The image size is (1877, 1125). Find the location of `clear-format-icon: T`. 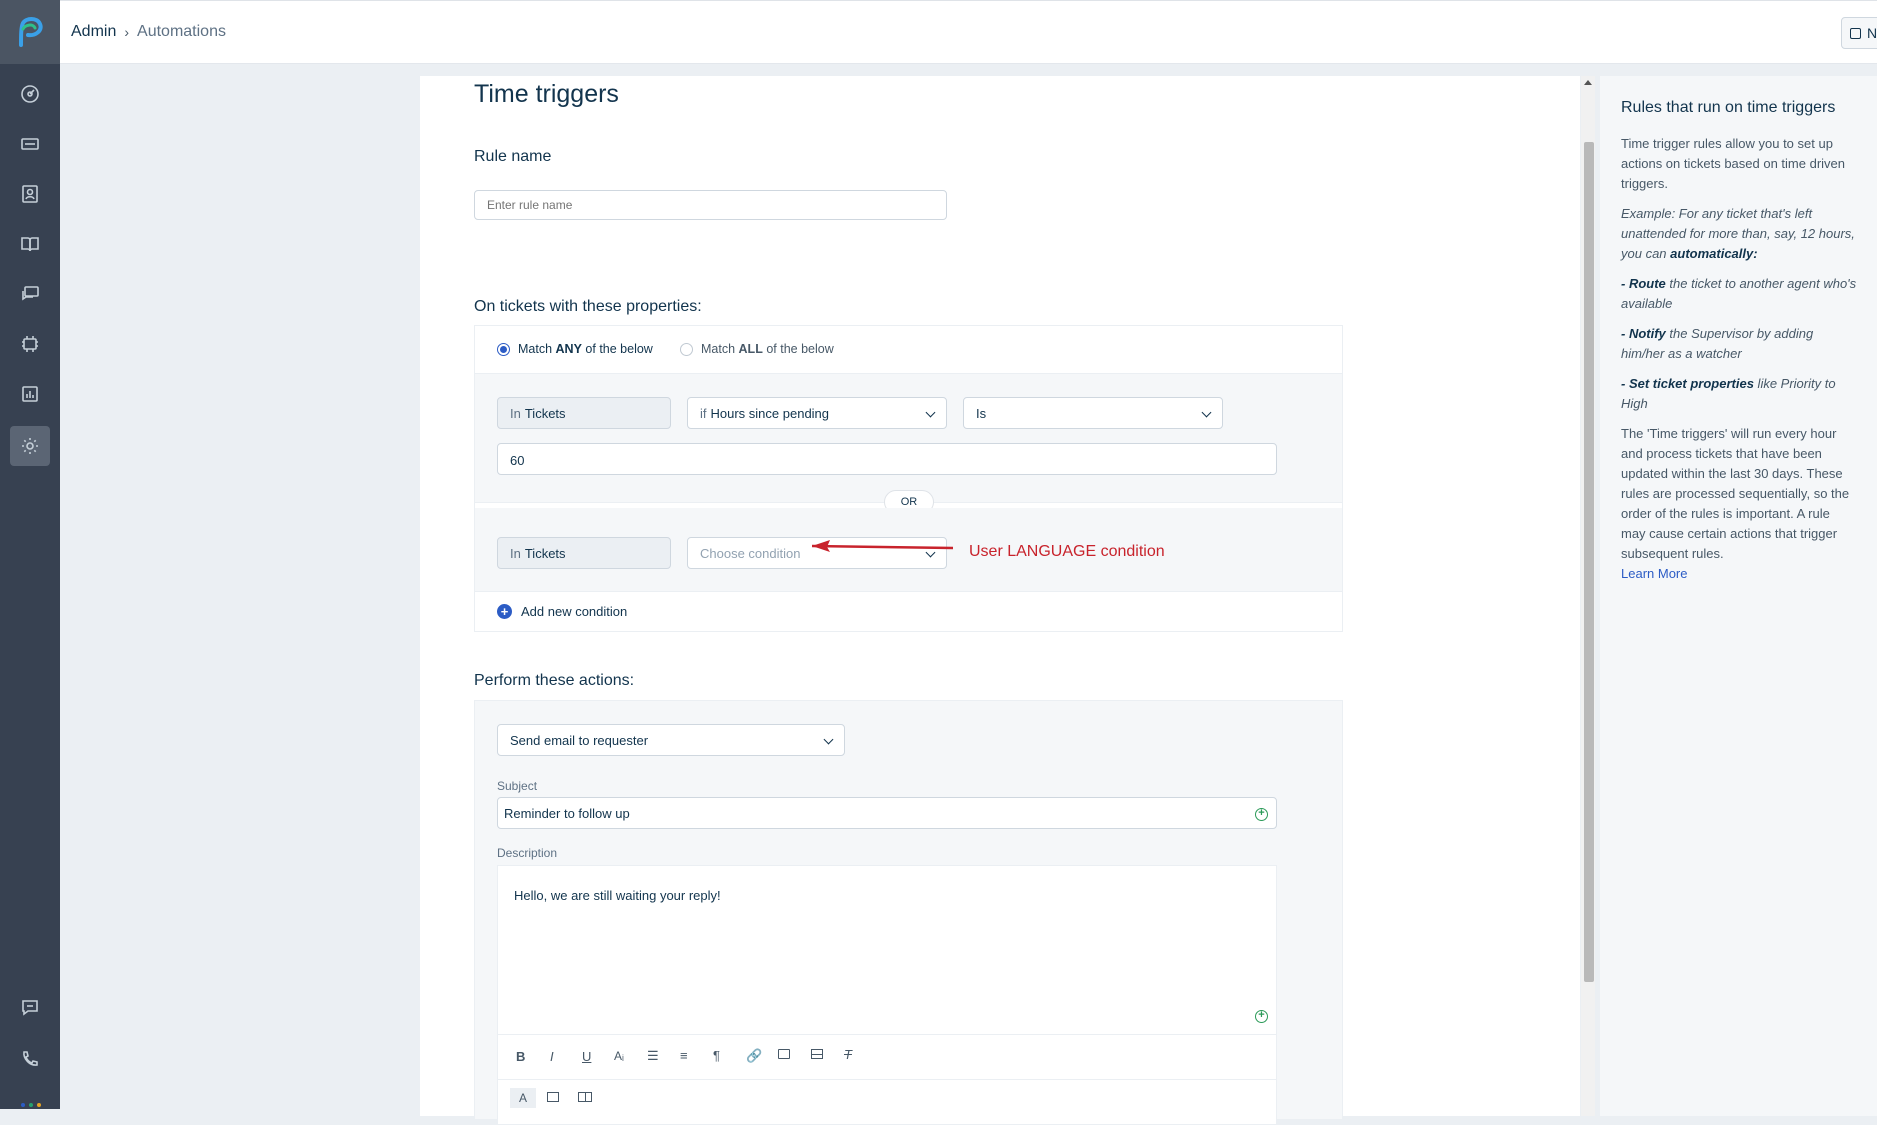

clear-format-icon: T is located at coordinates (848, 1054).